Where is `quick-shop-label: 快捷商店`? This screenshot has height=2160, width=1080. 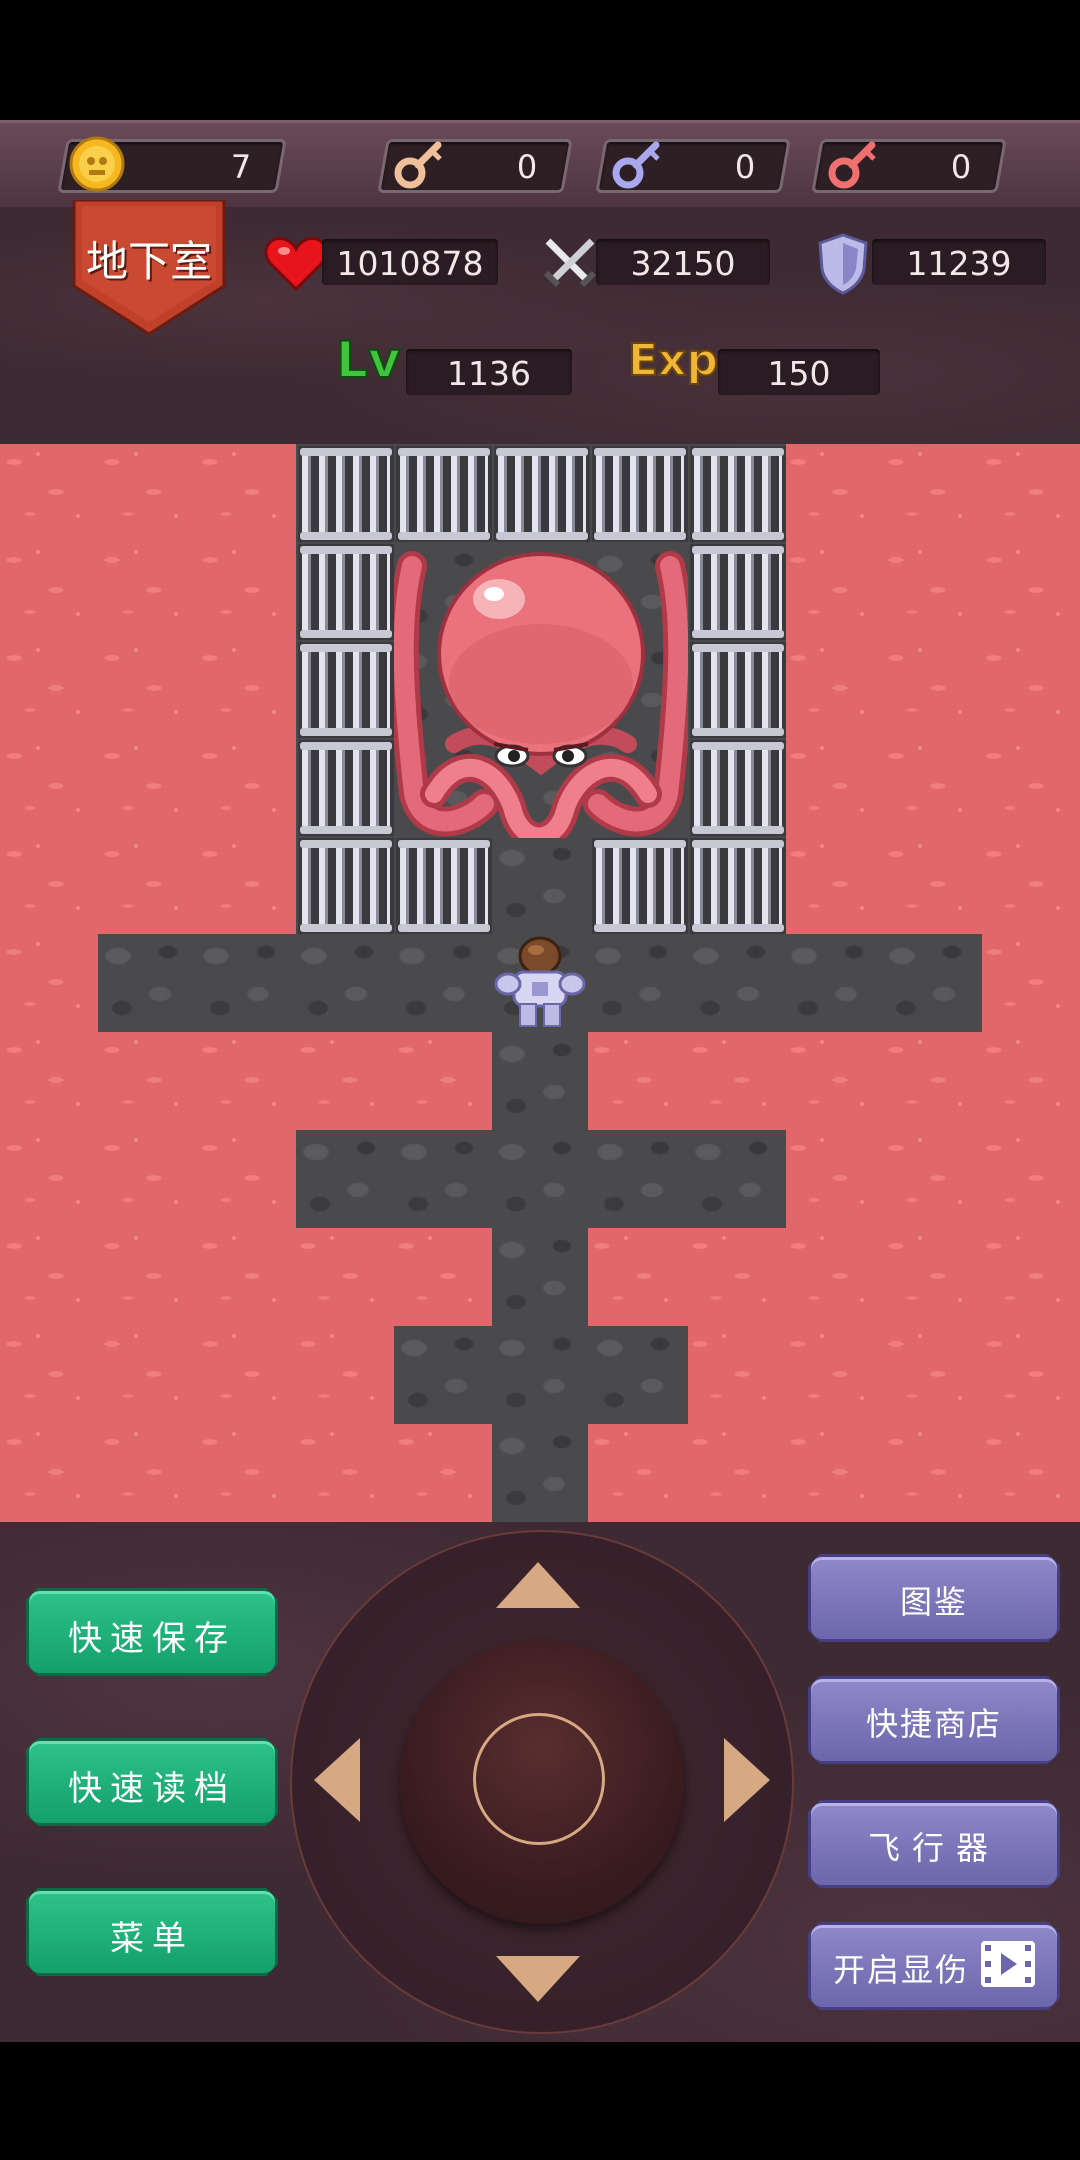 quick-shop-label: 快捷商店 is located at coordinates (933, 1724).